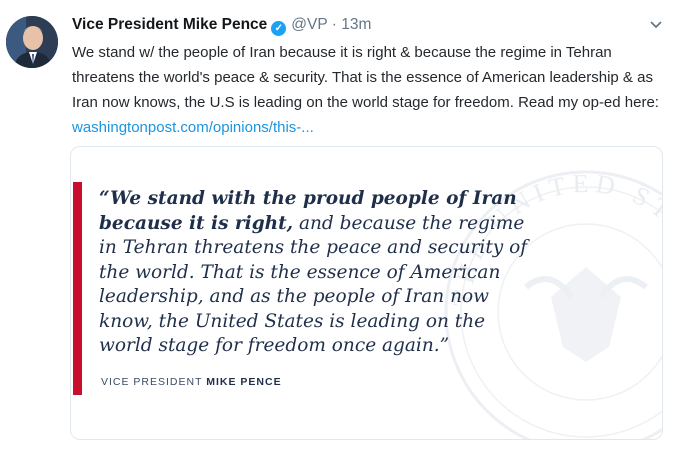  Describe the element at coordinates (309, 24) in the screenshot. I see `author-handle: @VP` at that location.